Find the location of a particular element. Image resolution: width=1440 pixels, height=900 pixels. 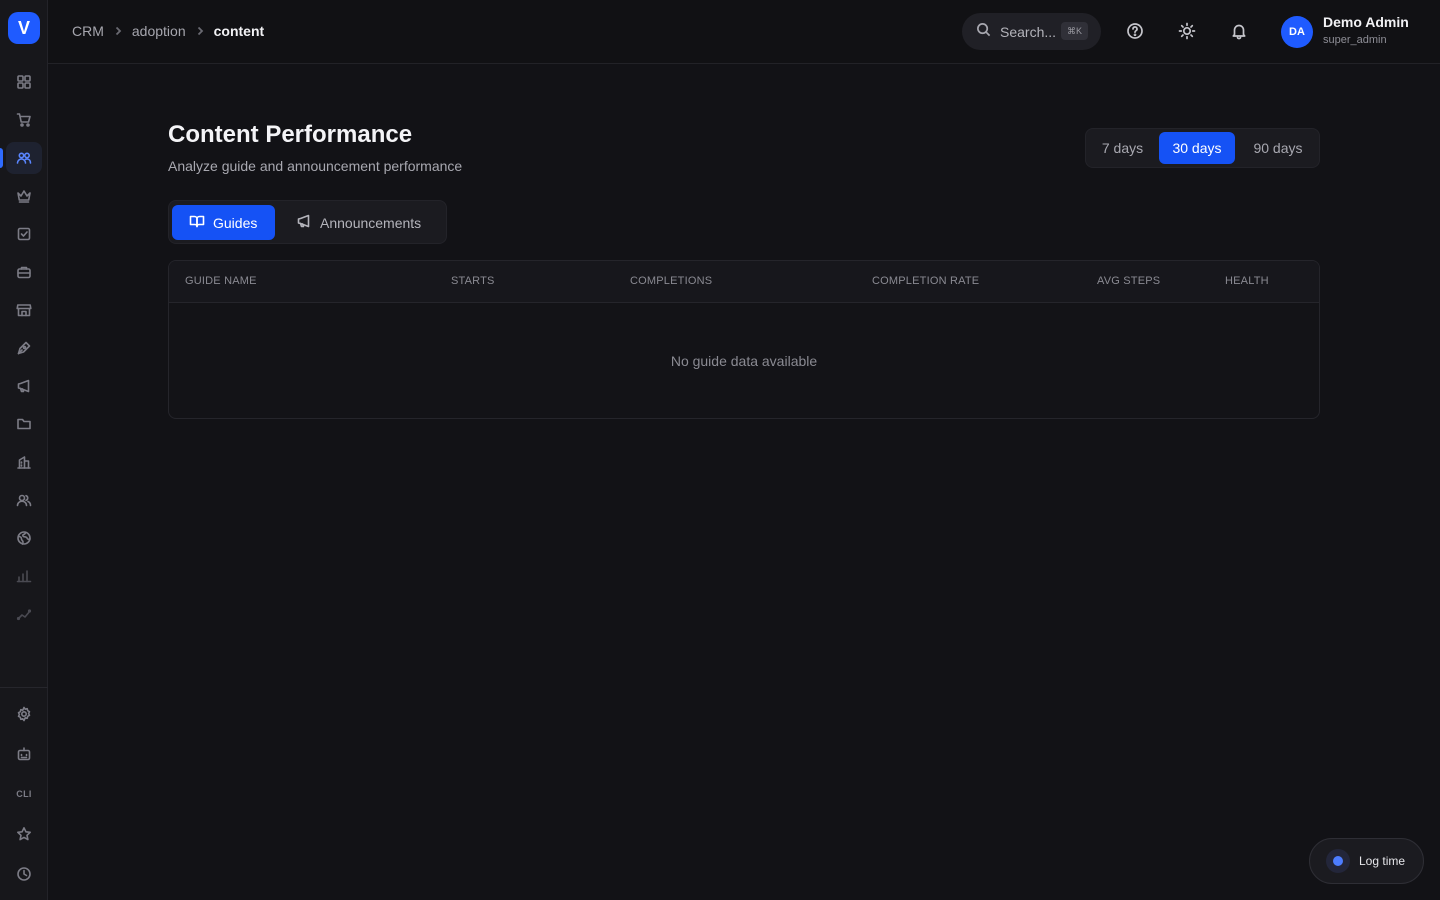

page-title: Content Performance is located at coordinates (290, 134).